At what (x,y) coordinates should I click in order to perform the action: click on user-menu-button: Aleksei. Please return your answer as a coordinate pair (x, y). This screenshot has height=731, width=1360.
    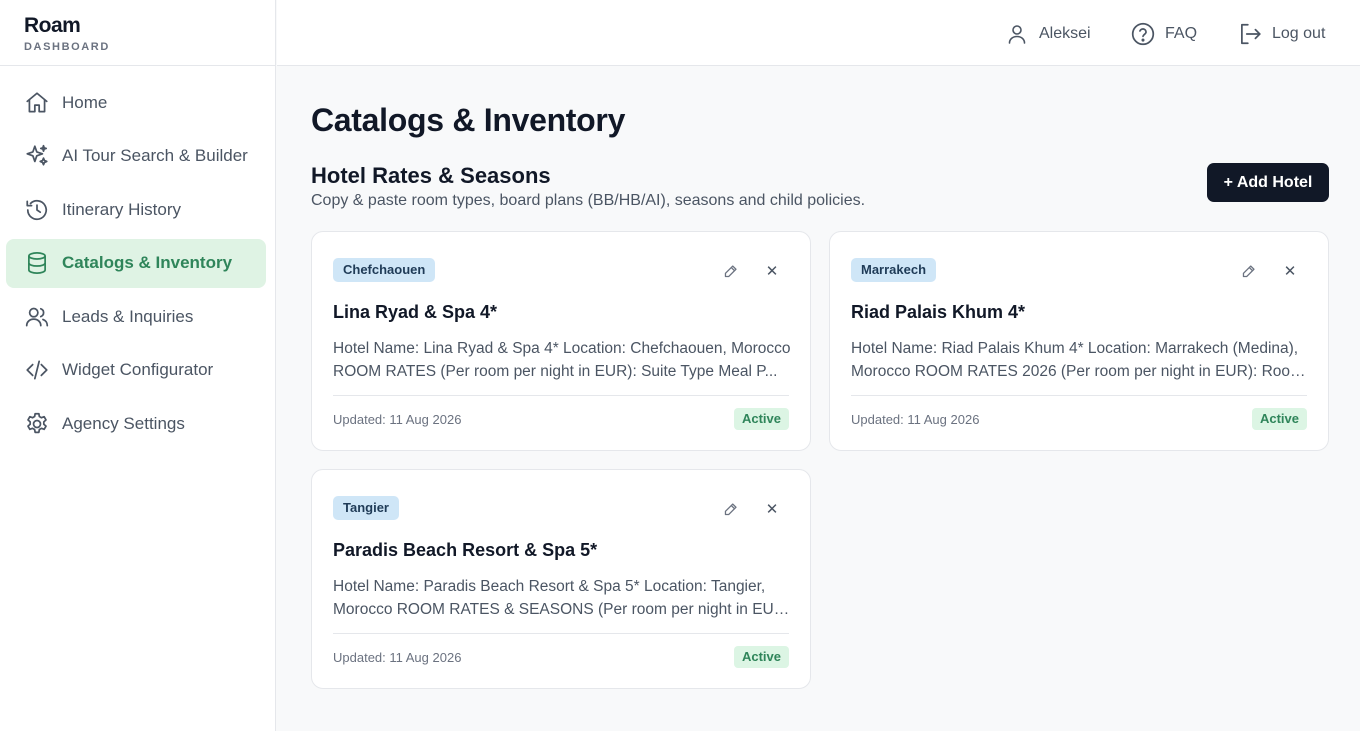
    Looking at the image, I should click on (1047, 34).